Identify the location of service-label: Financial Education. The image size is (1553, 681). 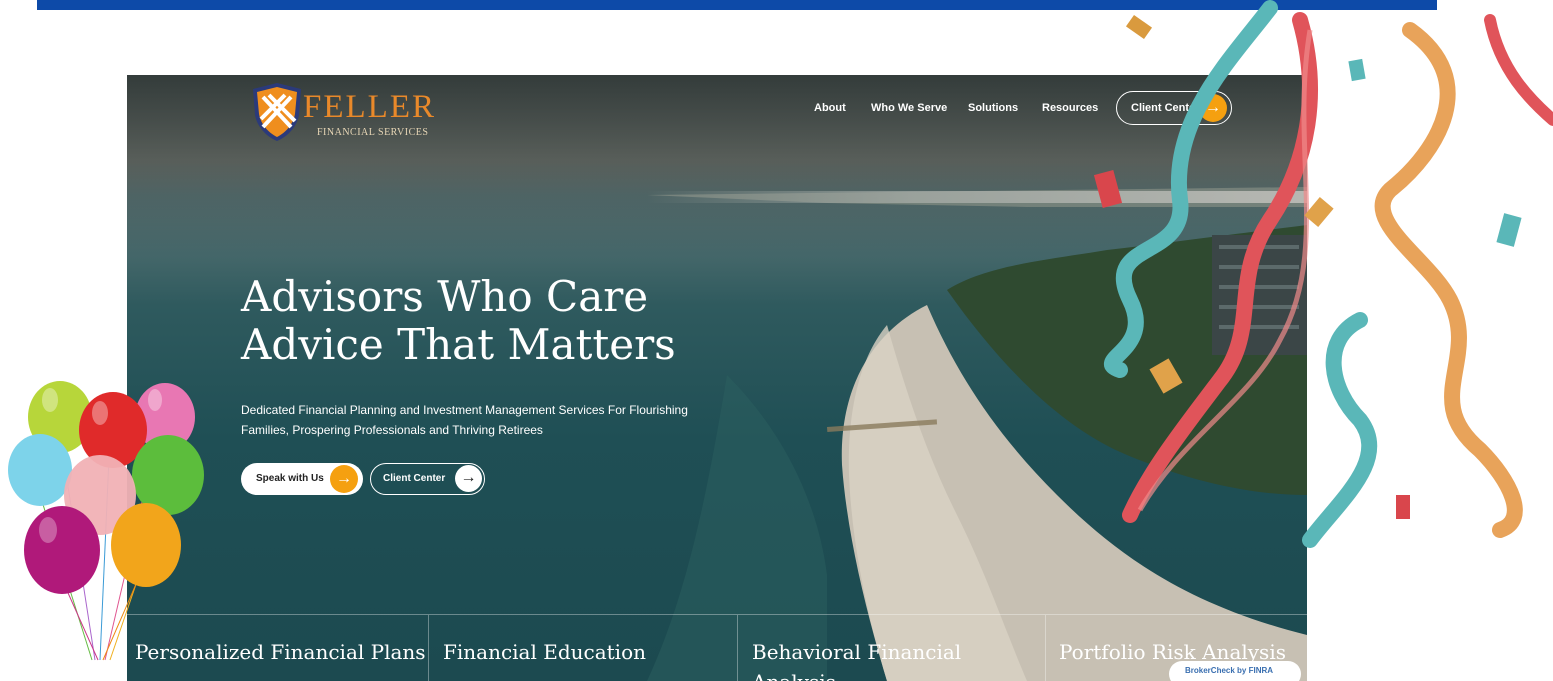
(544, 652).